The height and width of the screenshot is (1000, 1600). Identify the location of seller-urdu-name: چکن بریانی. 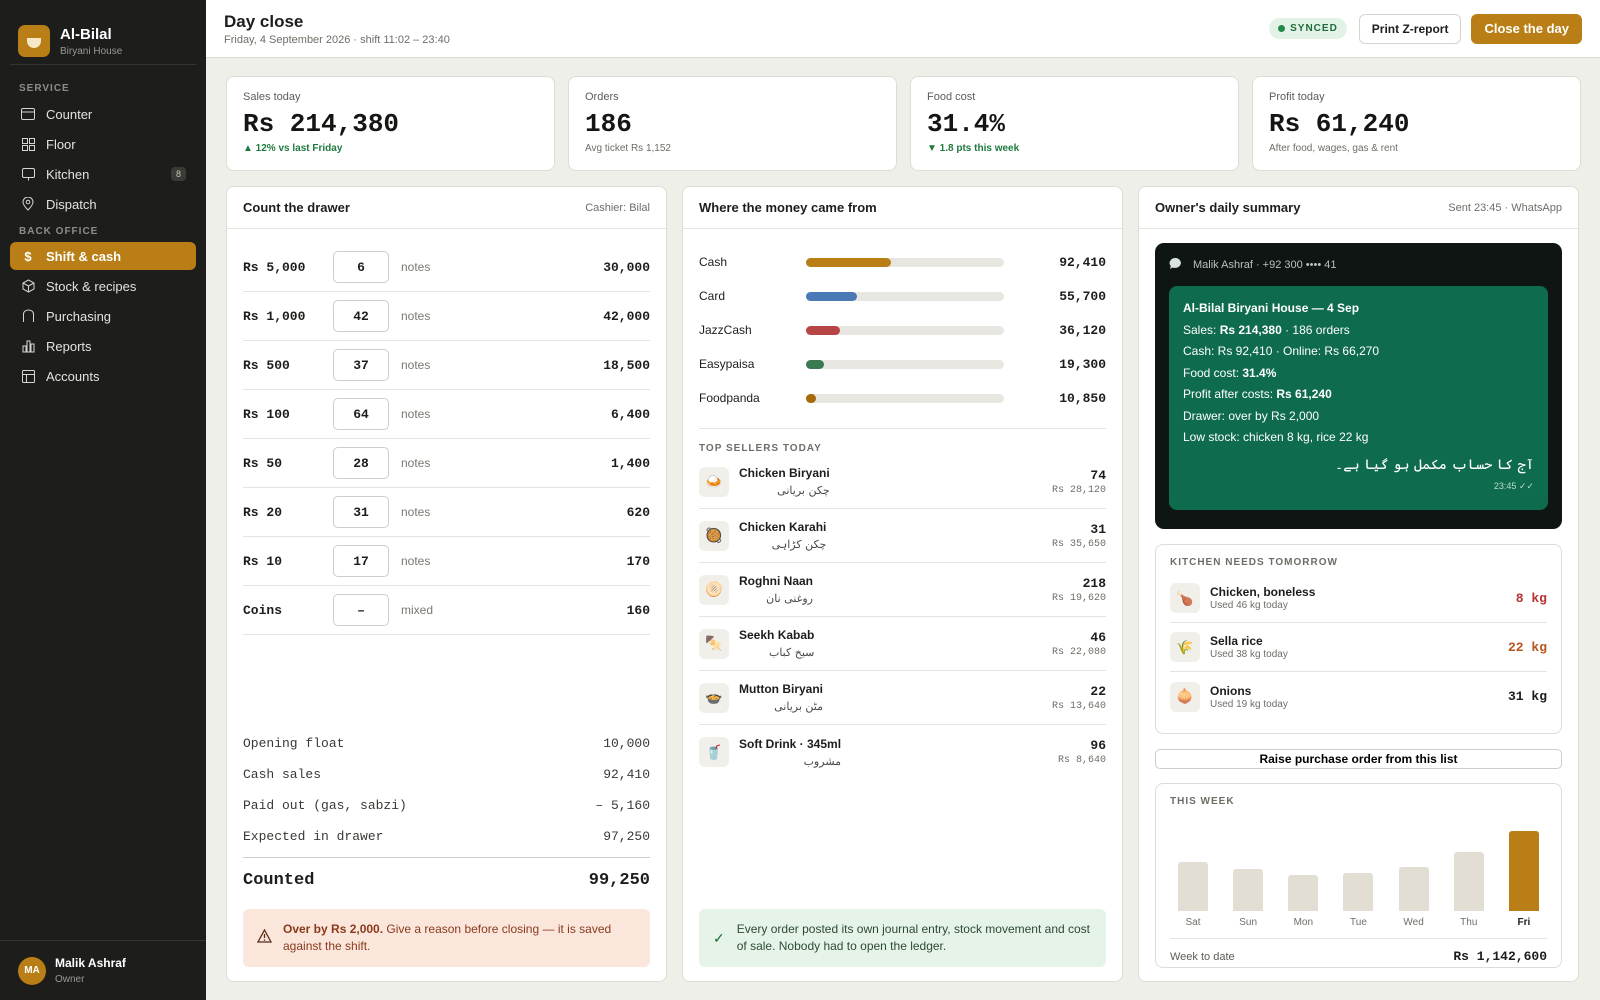
(803, 490).